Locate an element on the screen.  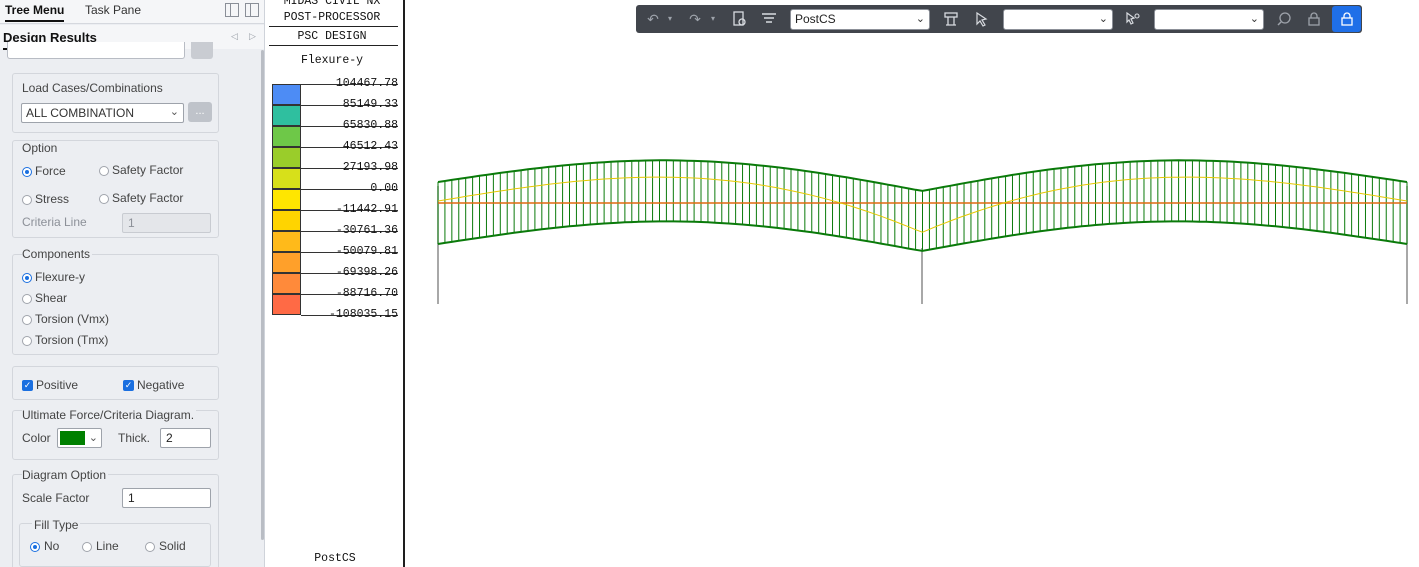
fill-type-label: Fill Type is located at coordinates (56, 525).